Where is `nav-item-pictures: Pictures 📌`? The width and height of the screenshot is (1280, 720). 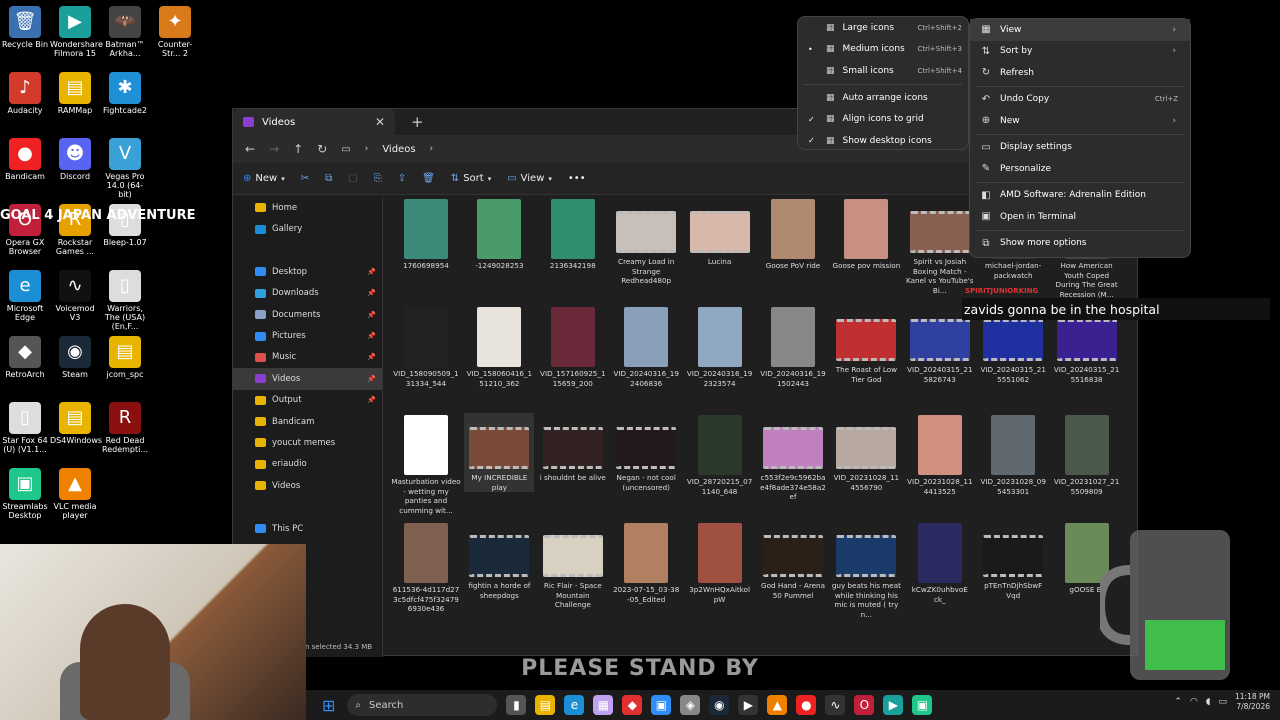 nav-item-pictures: Pictures 📌 is located at coordinates (307, 335).